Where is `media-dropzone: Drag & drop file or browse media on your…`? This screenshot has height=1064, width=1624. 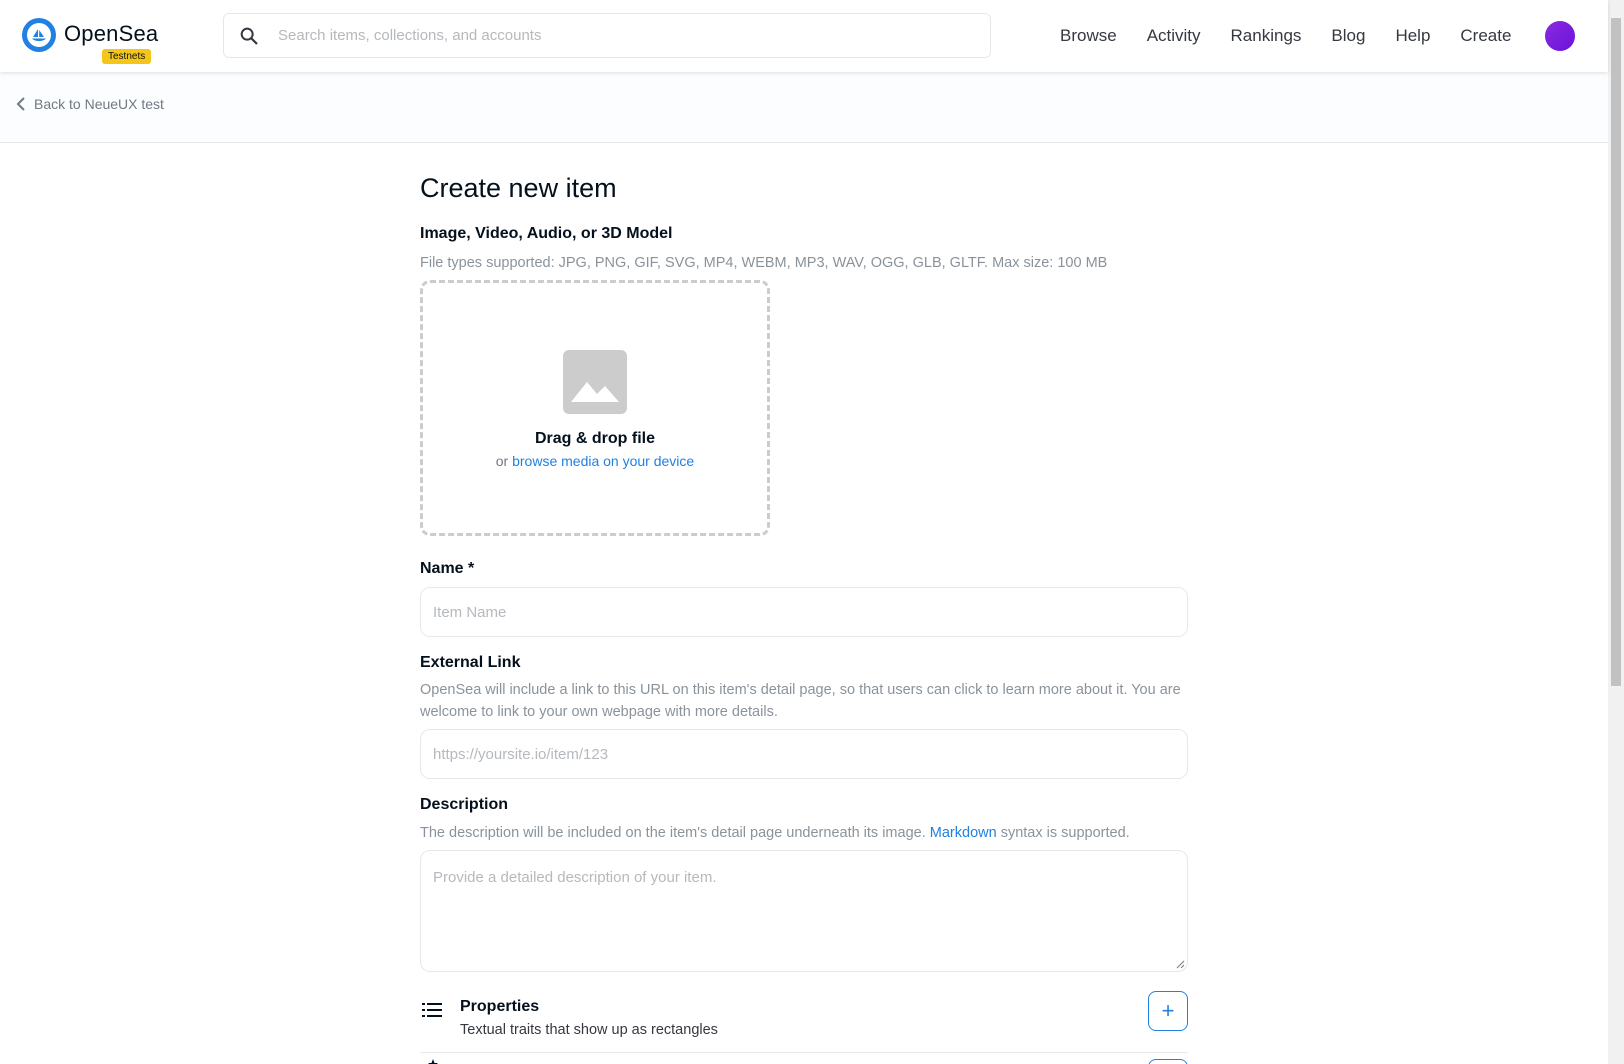 media-dropzone: Drag & drop file or browse media on your… is located at coordinates (595, 408).